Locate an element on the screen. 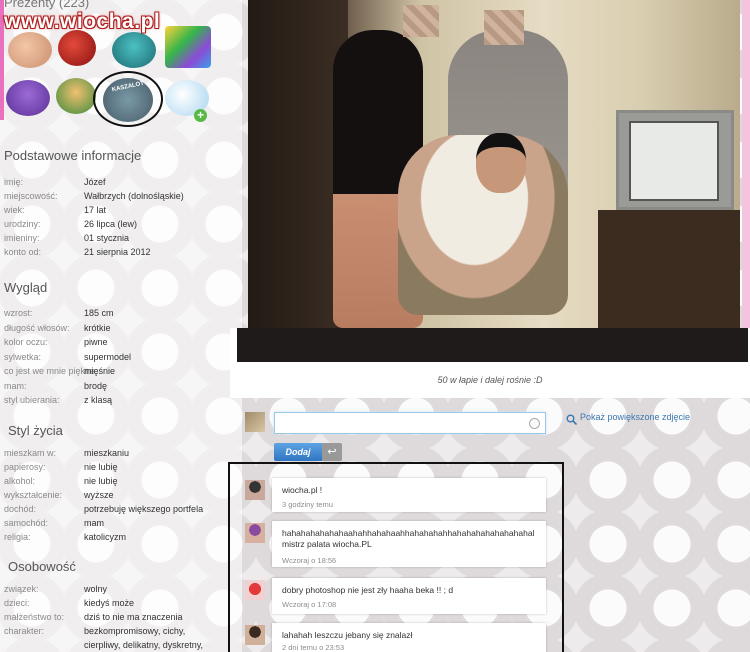 This screenshot has width=750, height=652. field-value: mam is located at coordinates (94, 523).